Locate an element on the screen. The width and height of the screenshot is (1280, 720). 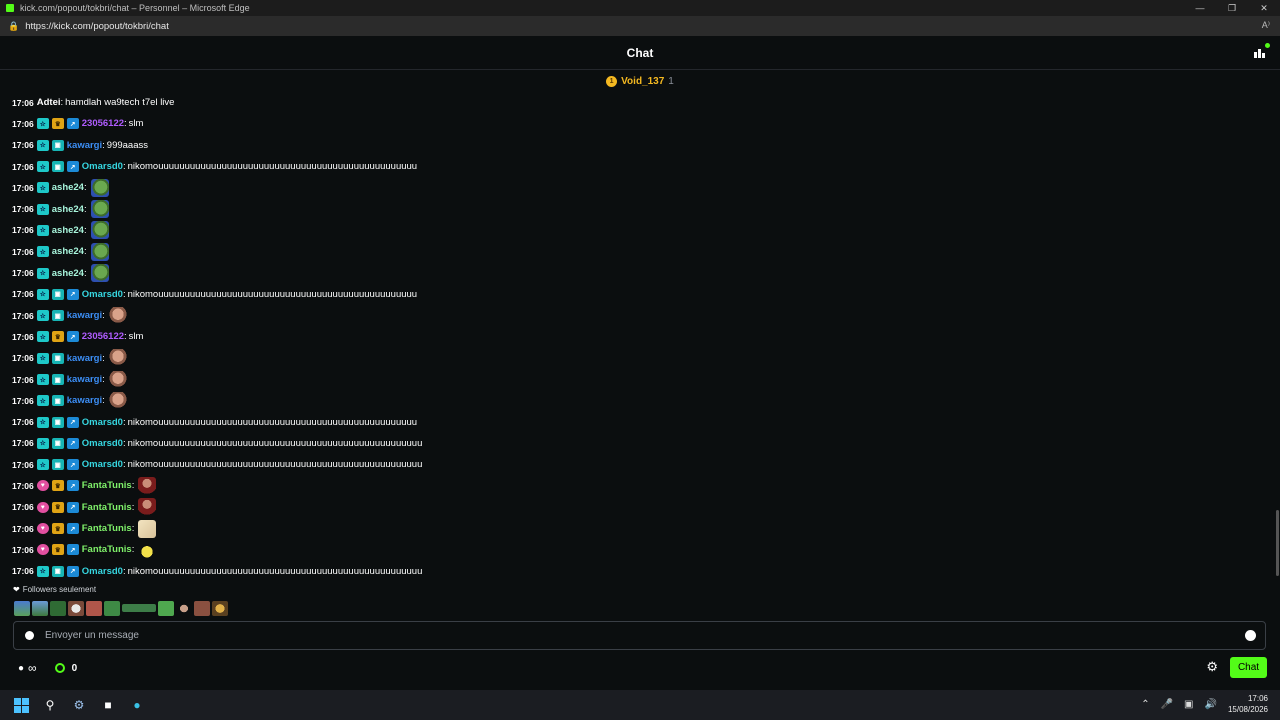
pinned-username: Void_137 is located at coordinates (642, 81).